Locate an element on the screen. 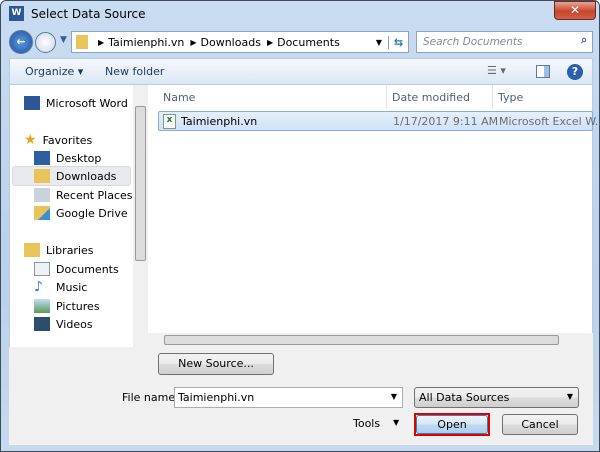 The height and width of the screenshot is (452, 600). nav-favorites: Favorites is located at coordinates (68, 140).